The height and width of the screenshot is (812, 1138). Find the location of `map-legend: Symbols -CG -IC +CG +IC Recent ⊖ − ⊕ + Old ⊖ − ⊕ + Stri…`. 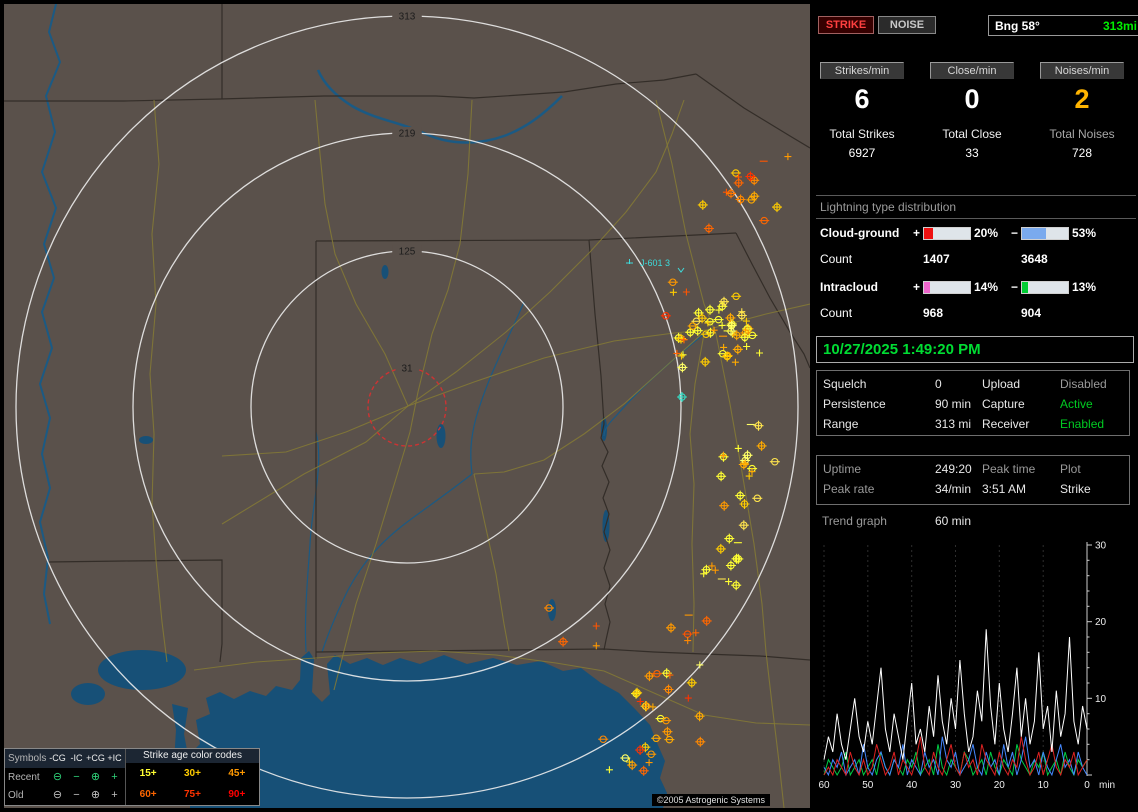

map-legend: Symbols -CG -IC +CG +IC Recent ⊖ − ⊕ + Old ⊖ − ⊕ + Stri… is located at coordinates (132, 777).